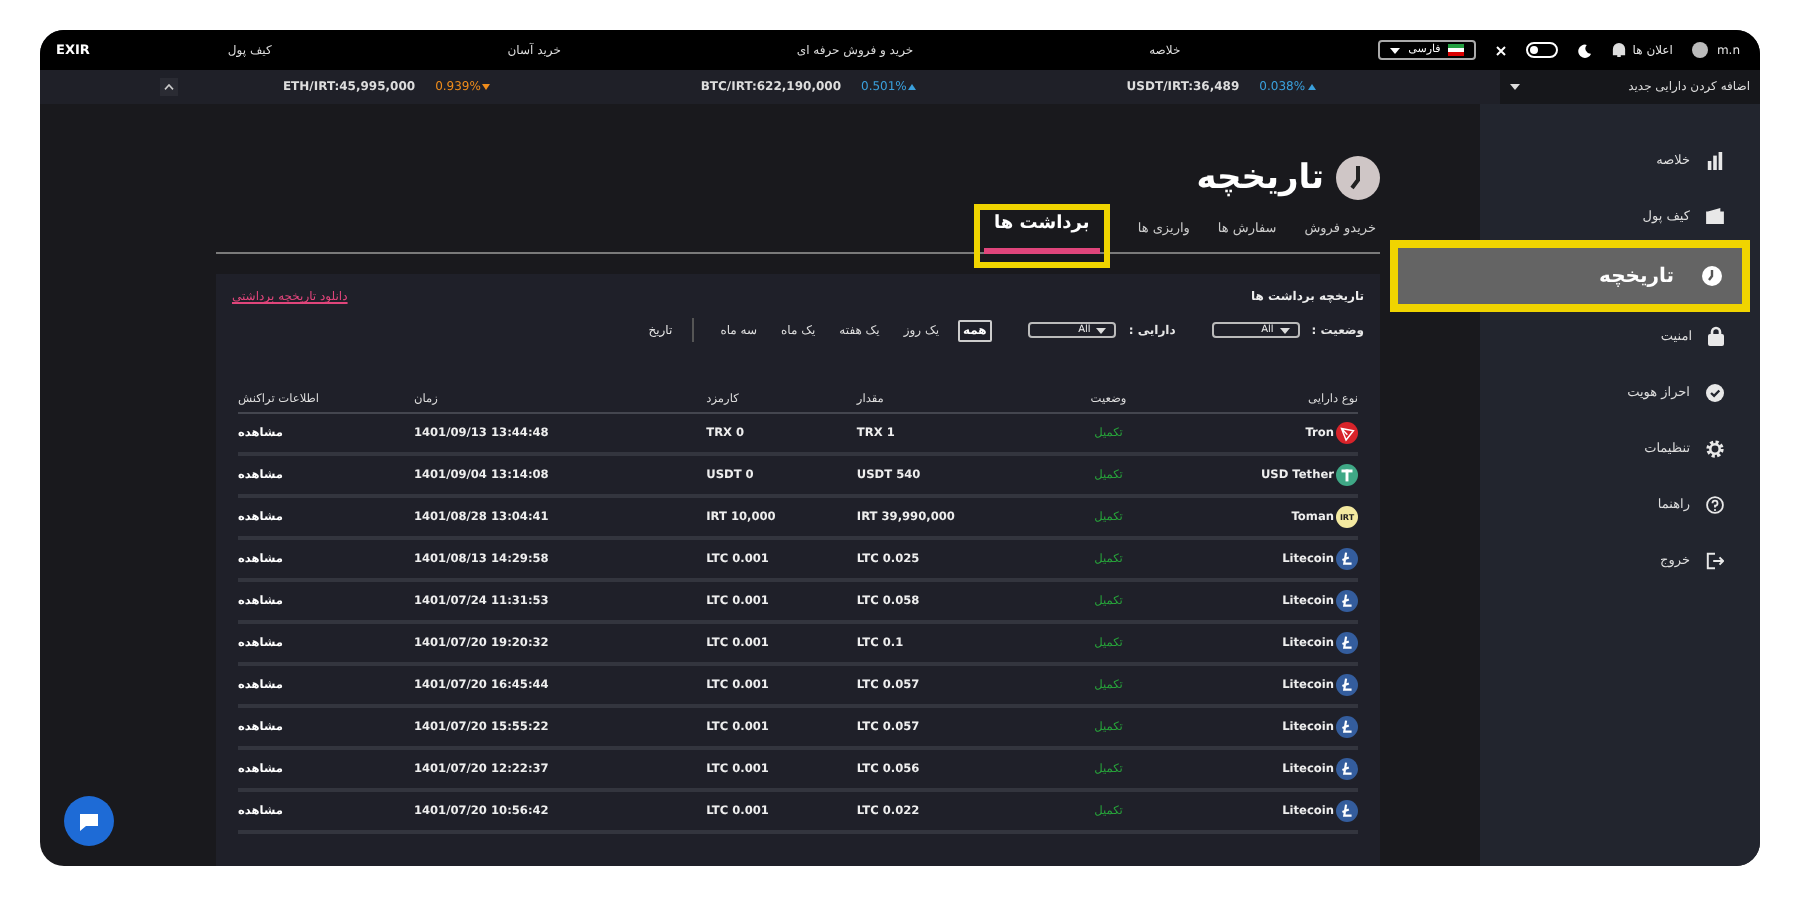 The height and width of the screenshot is (900, 1800). I want to click on moon-icon, so click(1585, 50).